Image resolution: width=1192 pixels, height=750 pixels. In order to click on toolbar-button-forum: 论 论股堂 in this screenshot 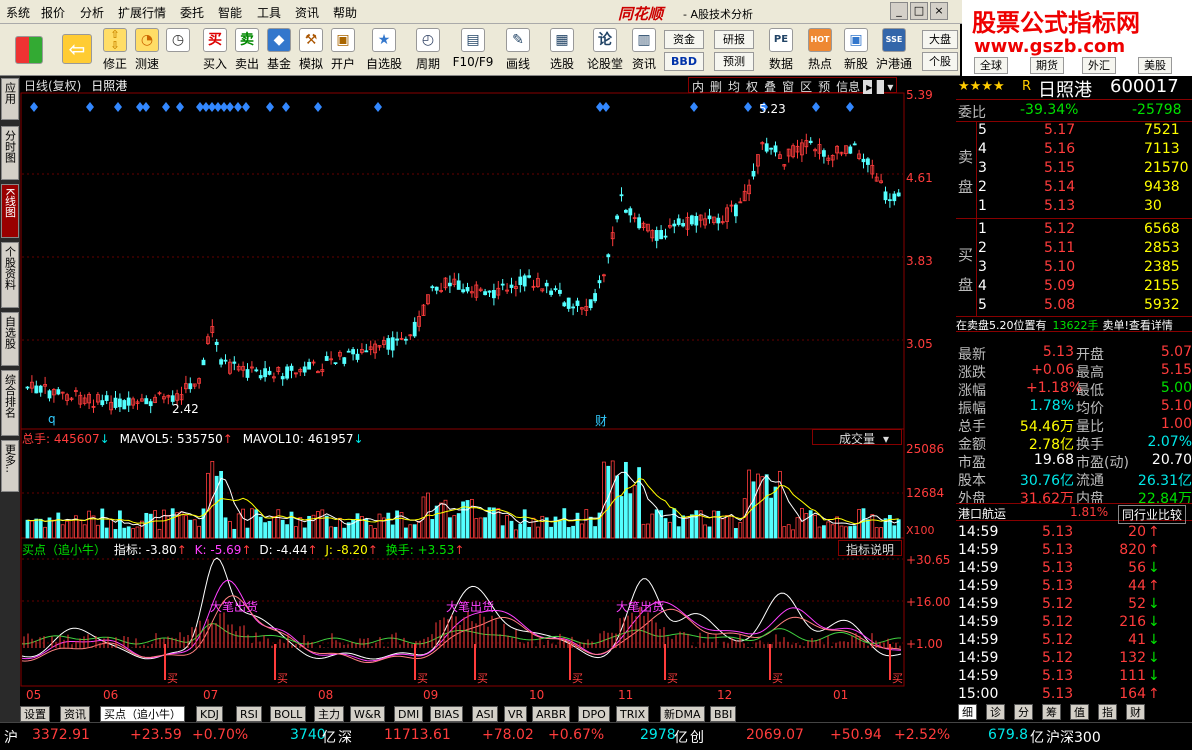, I will do `click(605, 50)`.